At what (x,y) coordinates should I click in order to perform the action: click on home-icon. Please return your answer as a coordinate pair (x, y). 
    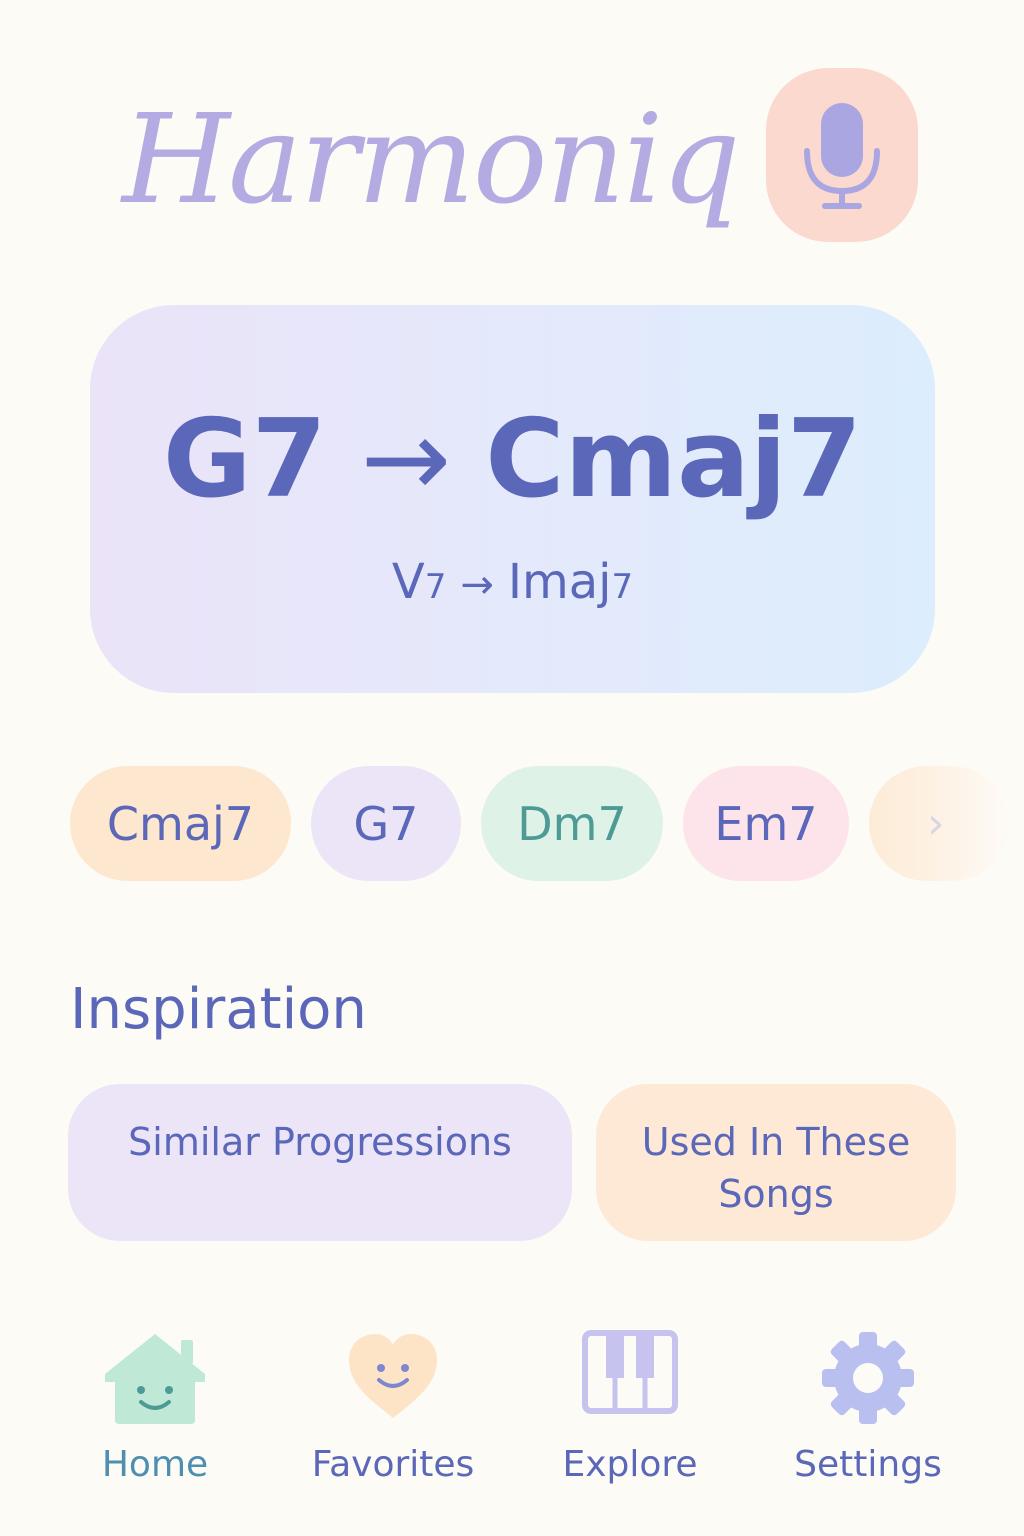
    Looking at the image, I should click on (155, 1379).